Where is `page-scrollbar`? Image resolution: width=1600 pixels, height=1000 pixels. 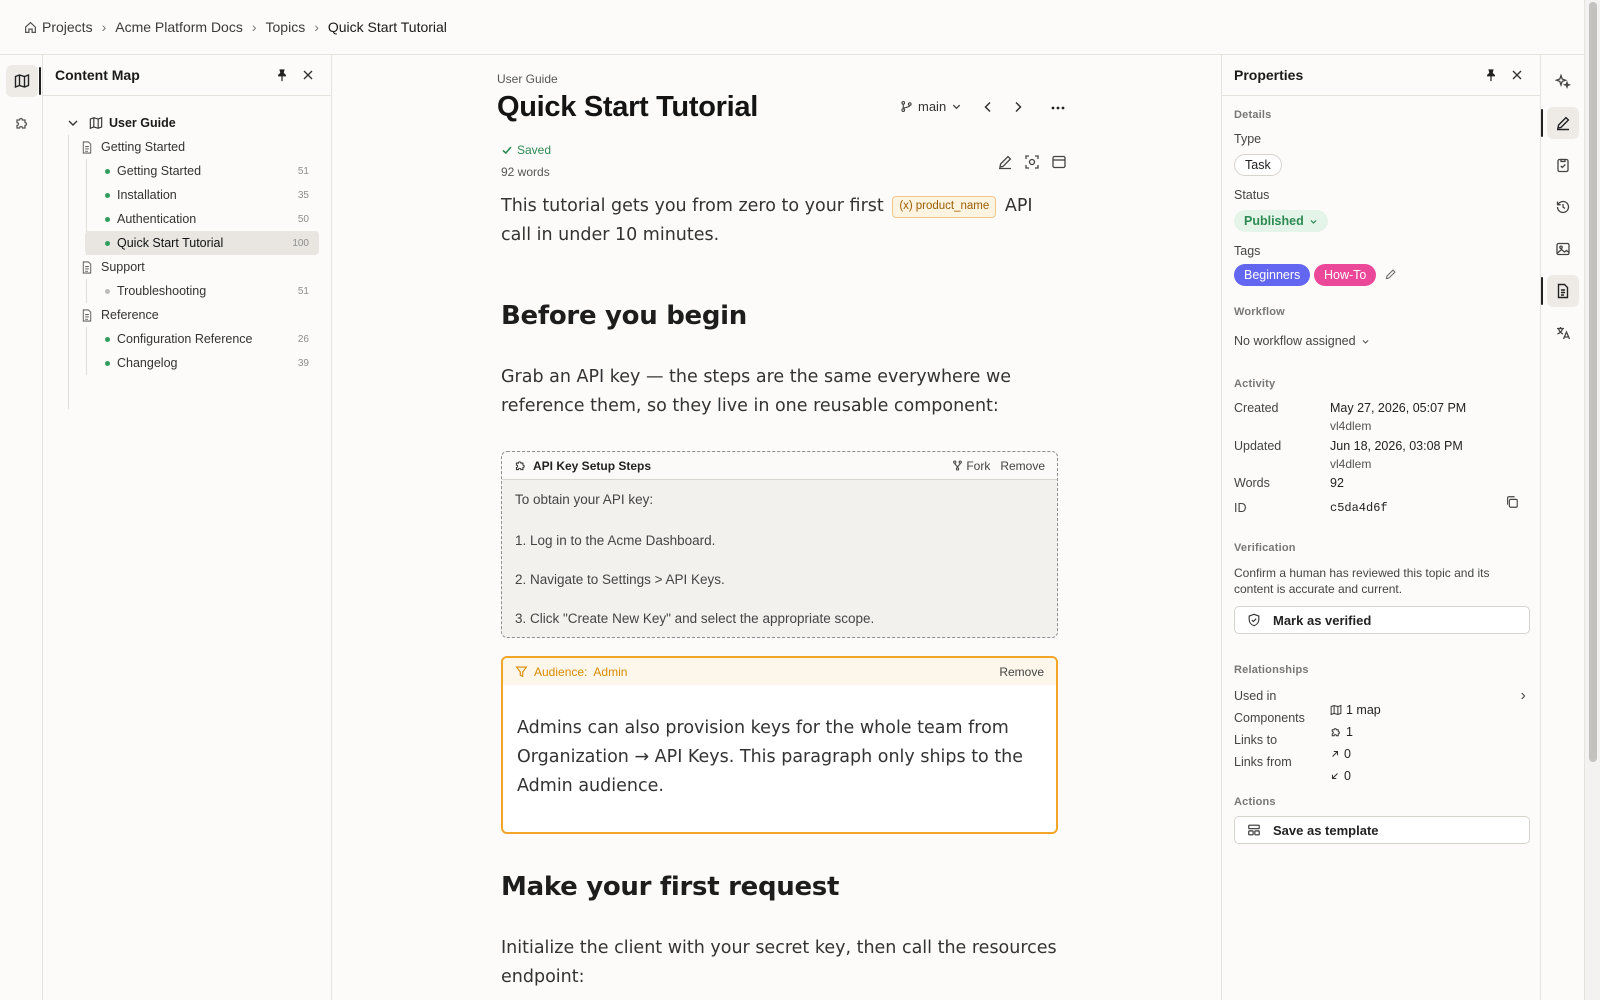
page-scrollbar is located at coordinates (1592, 500).